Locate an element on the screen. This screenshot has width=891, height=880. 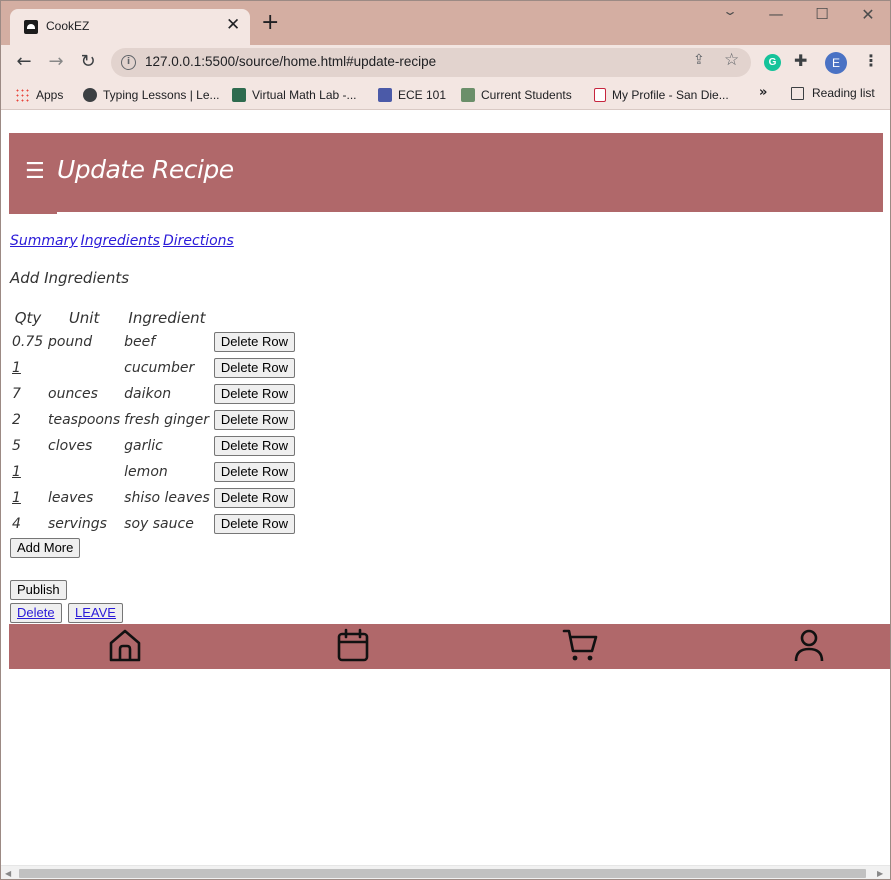
reading-list-button: Reading list is located at coordinates (833, 93).